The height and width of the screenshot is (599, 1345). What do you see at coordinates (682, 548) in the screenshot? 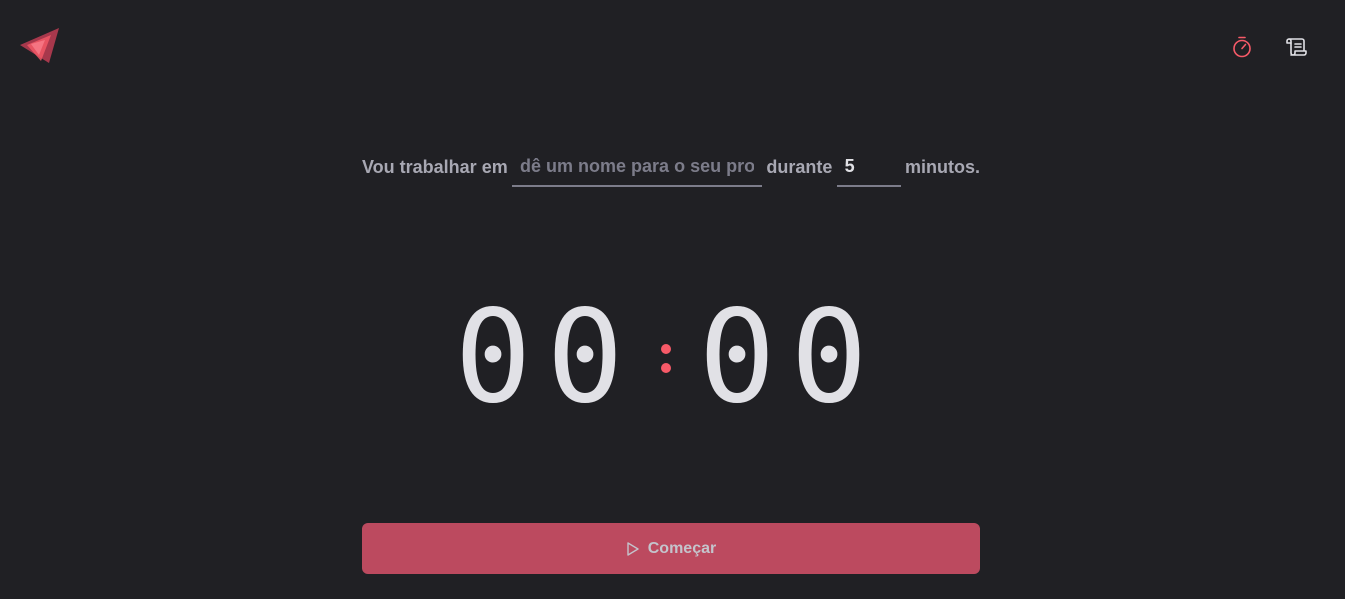
I see `start-button-label: Começar` at bounding box center [682, 548].